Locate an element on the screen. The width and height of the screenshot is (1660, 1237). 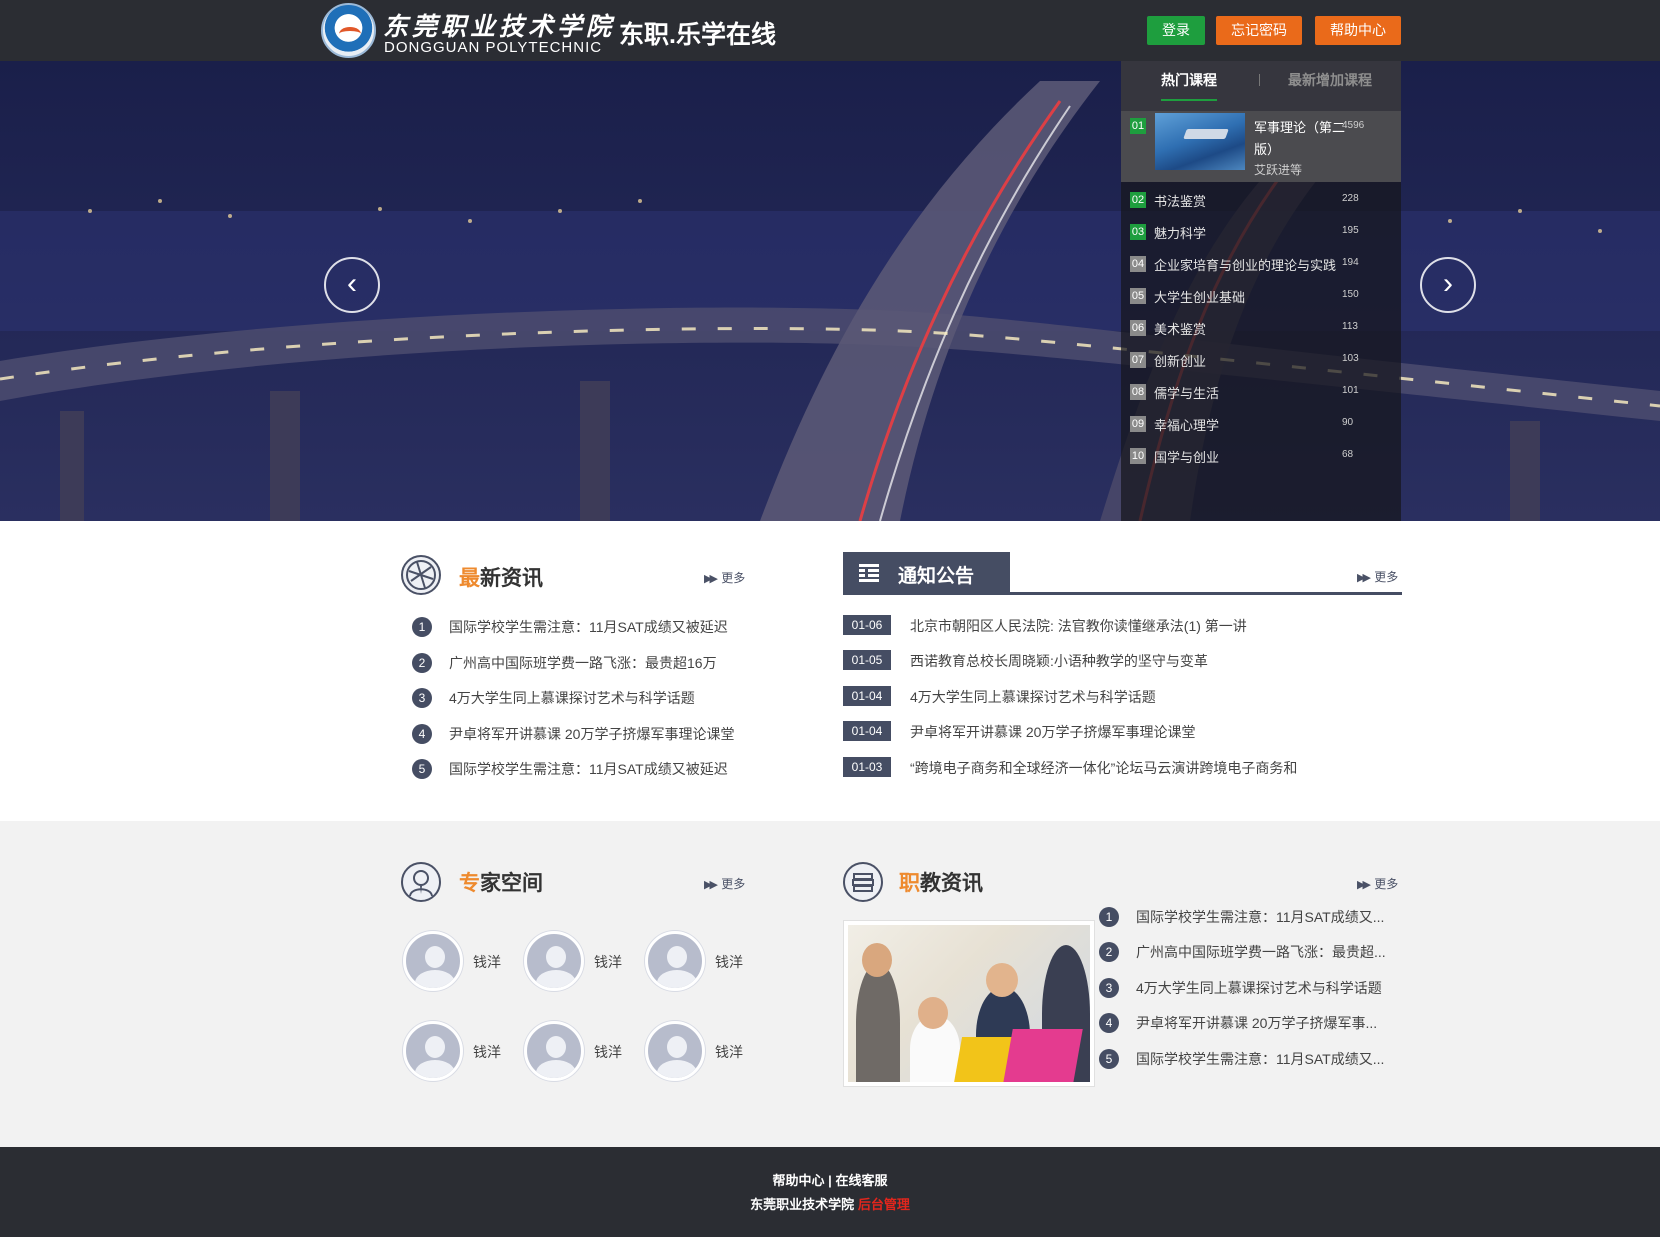
globe-icon is located at coordinates (421, 575).